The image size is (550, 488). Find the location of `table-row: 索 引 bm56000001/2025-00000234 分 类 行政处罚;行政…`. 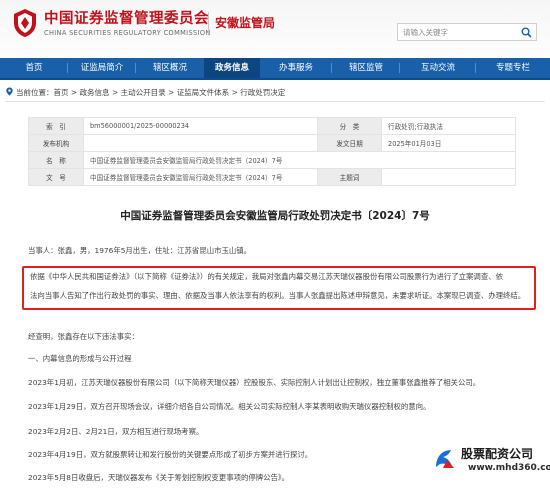

table-row: 索 引 bm56000001/2025-00000234 分 类 行政处罚;行政… is located at coordinates (272, 126).